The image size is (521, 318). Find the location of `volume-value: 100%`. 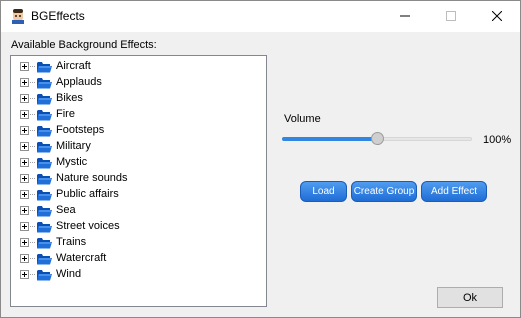

volume-value: 100% is located at coordinates (497, 140).